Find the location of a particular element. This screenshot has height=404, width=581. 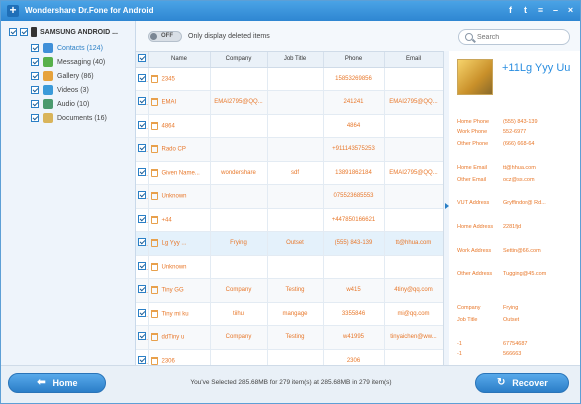

sidebar-item-messaging: Messaging (40) is located at coordinates (69, 62).